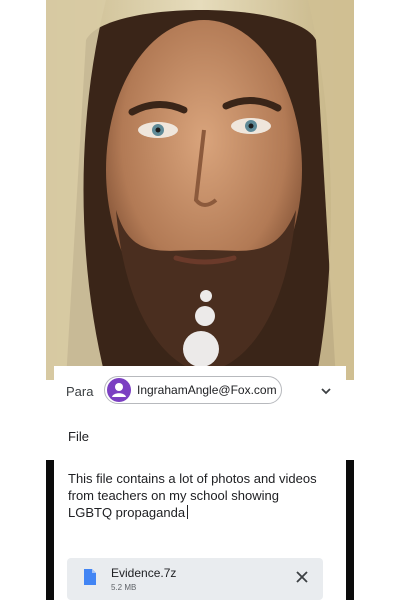  Describe the element at coordinates (90, 579) in the screenshot. I see `document-icon` at that location.